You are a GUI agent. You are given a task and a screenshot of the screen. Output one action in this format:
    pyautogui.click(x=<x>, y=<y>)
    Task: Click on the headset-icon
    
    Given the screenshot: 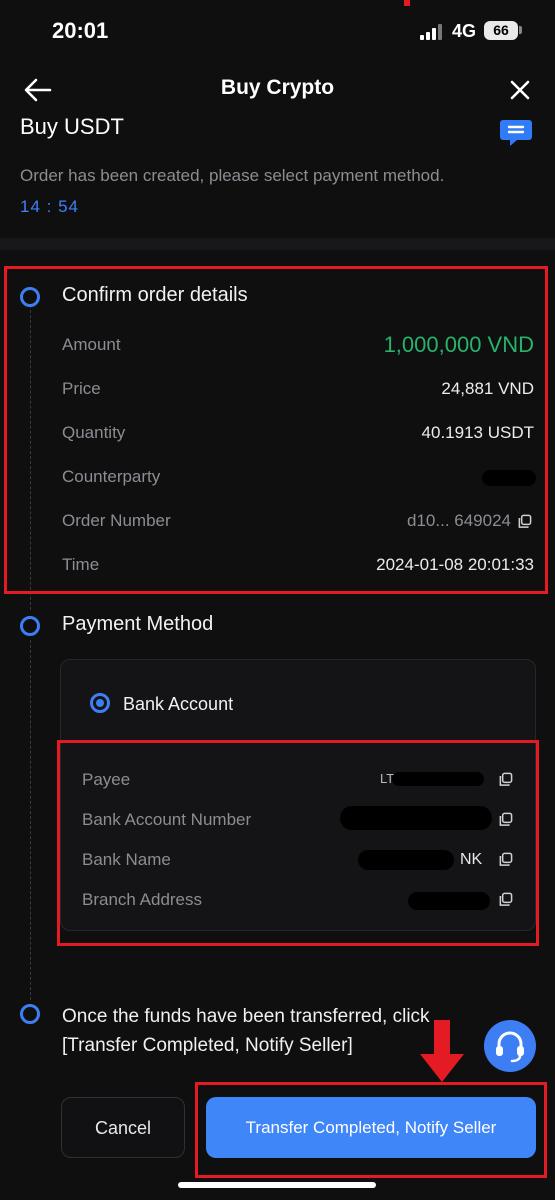 What is the action you would take?
    pyautogui.click(x=510, y=1047)
    